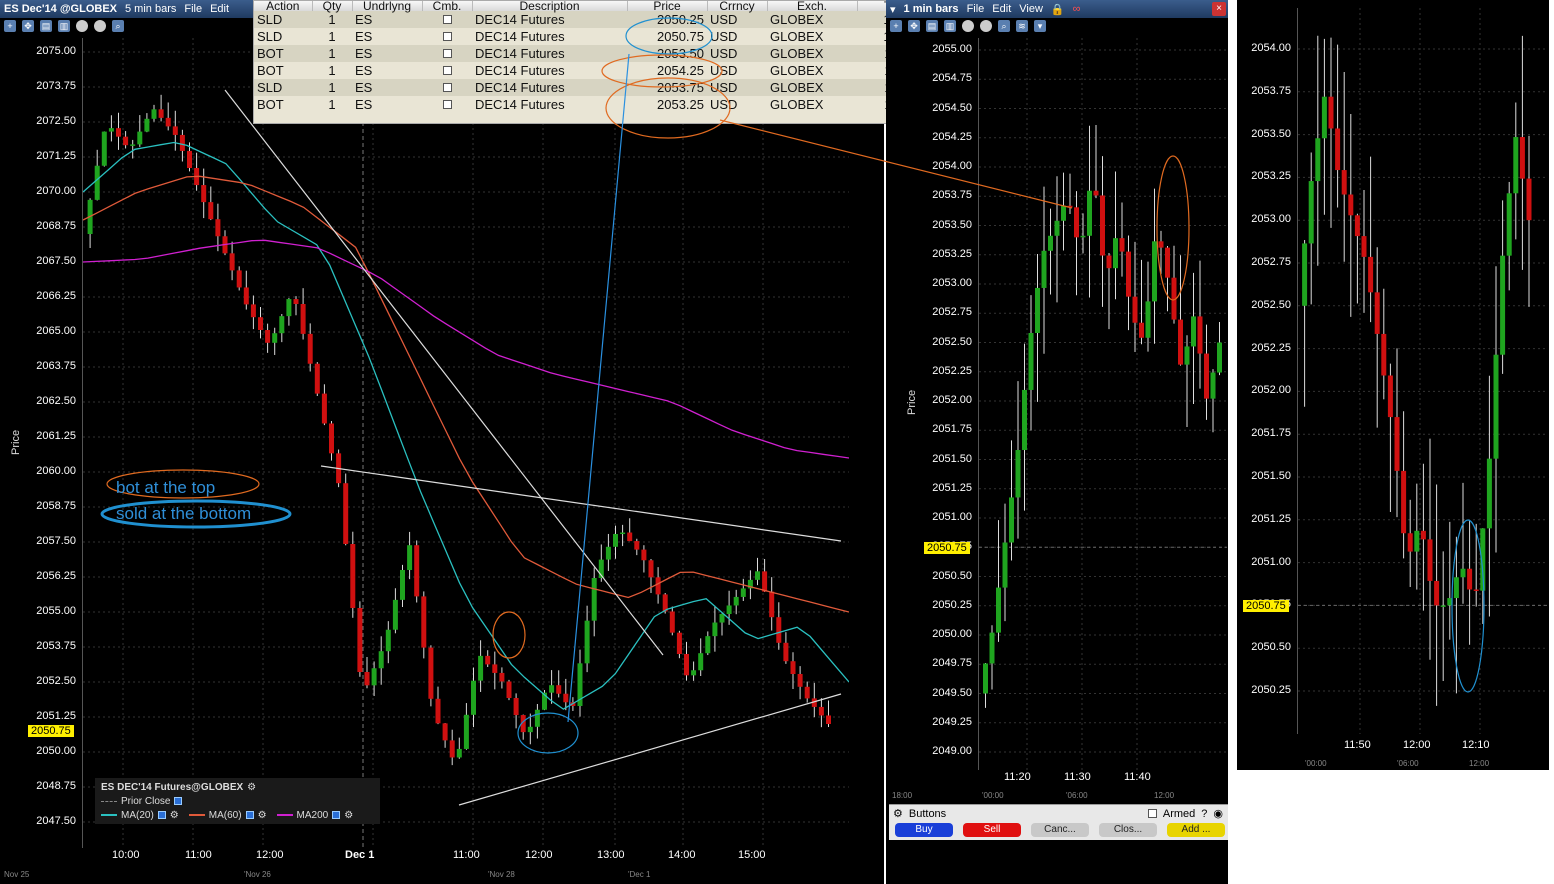  Describe the element at coordinates (724, 36) in the screenshot. I see `cell-cur: USD` at that location.